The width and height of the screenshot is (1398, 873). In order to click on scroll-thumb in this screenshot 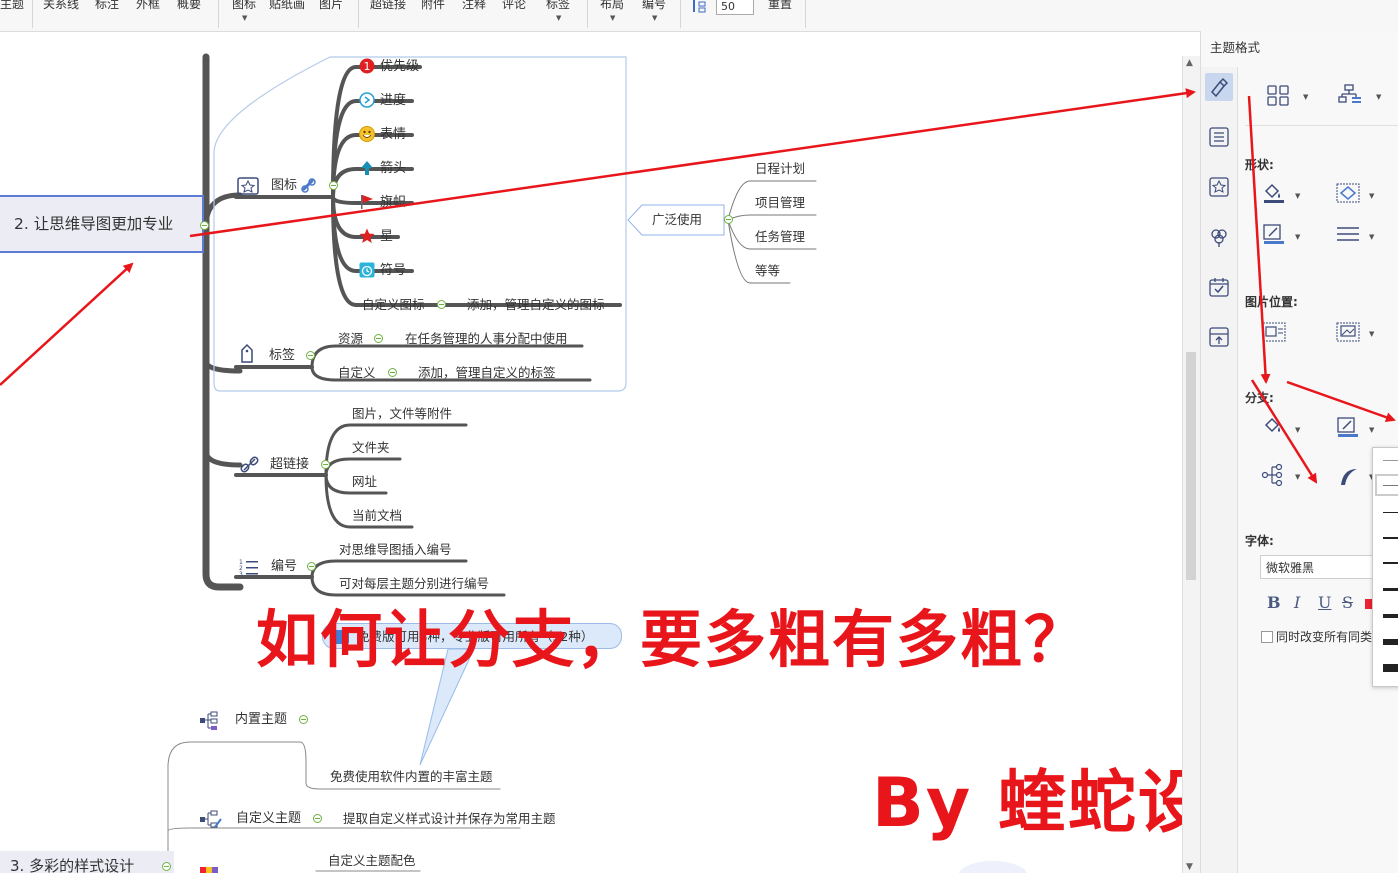, I will do `click(1191, 466)`.